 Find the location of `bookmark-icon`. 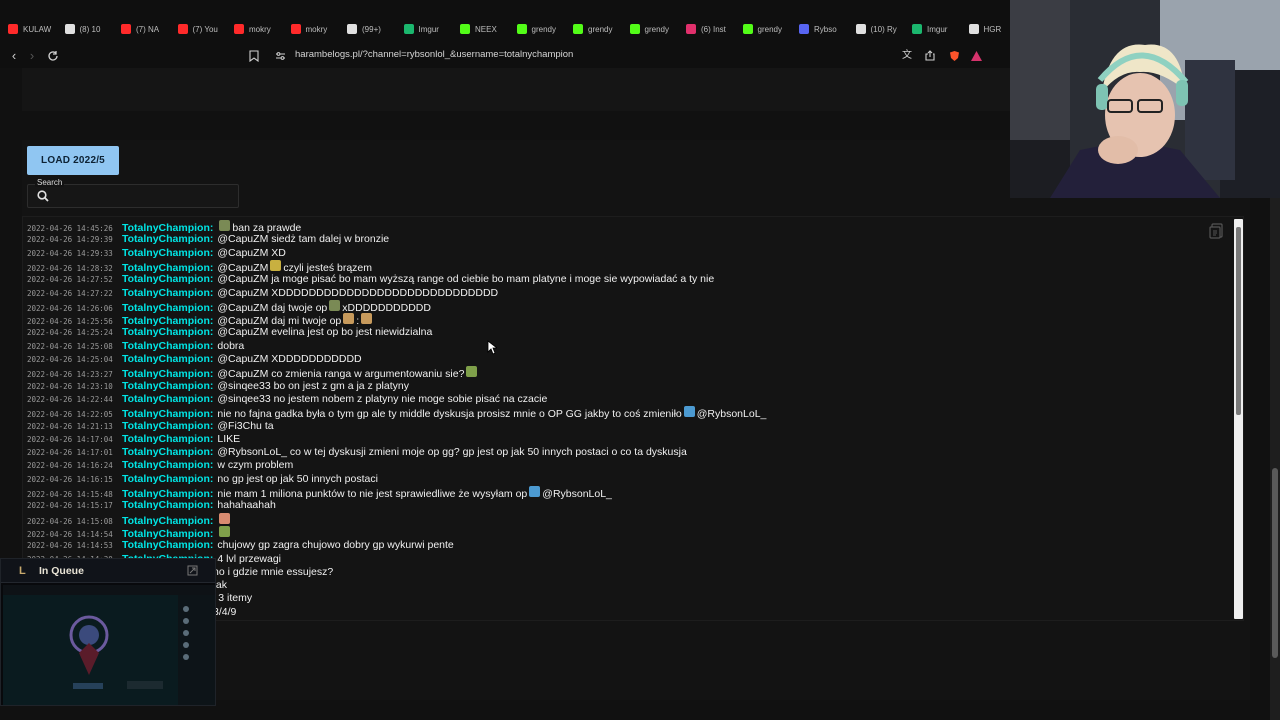

bookmark-icon is located at coordinates (254, 56).